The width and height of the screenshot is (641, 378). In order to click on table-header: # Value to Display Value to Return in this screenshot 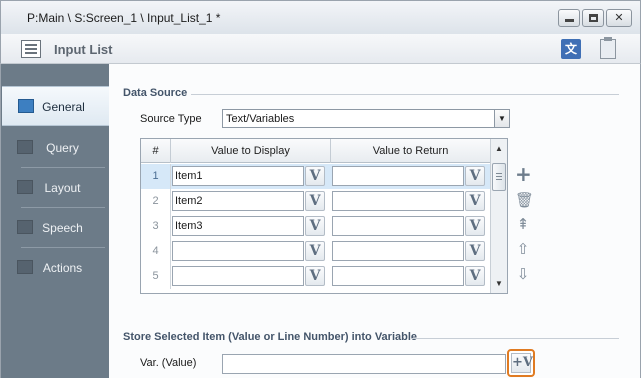, I will do `click(315, 151)`.